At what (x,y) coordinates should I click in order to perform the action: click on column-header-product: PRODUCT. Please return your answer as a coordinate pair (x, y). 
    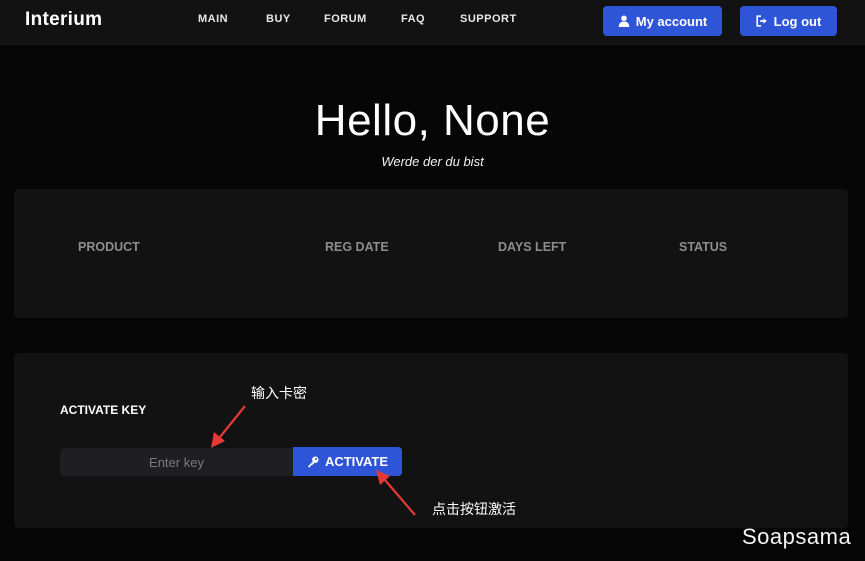
    Looking at the image, I should click on (109, 247).